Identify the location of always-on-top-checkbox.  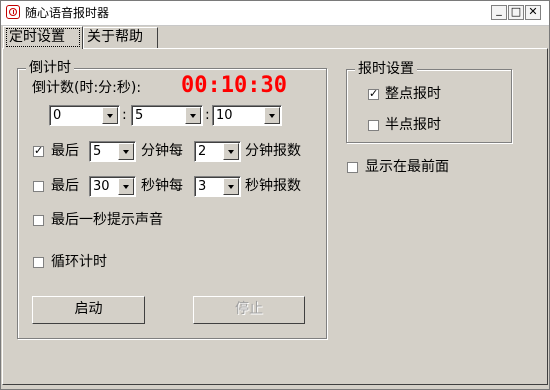
(352, 167).